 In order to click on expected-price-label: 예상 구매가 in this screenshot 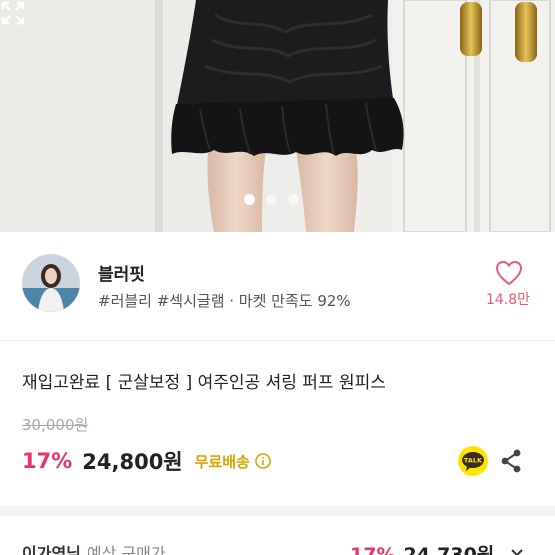, I will do `click(126, 549)`.